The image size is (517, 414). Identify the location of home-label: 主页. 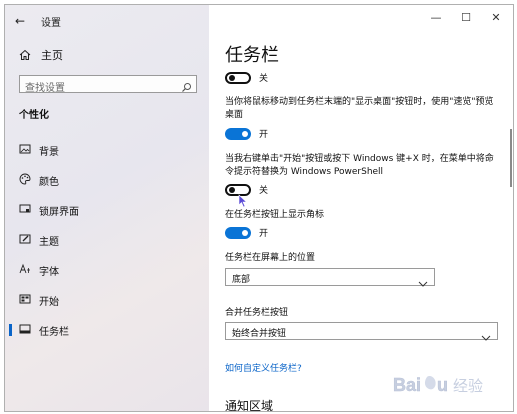
(52, 55).